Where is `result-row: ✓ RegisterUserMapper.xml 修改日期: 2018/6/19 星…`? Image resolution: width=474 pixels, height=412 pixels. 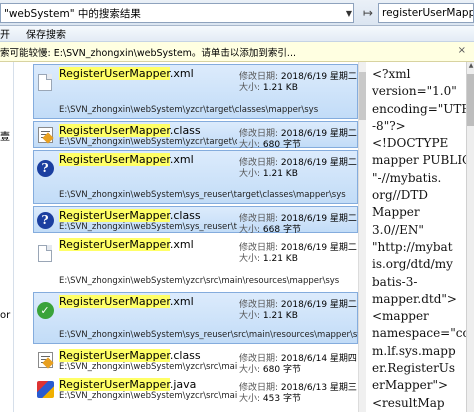 result-row: ✓ RegisterUserMapper.xml 修改日期: 2018/6/19 星… is located at coordinates (195, 318).